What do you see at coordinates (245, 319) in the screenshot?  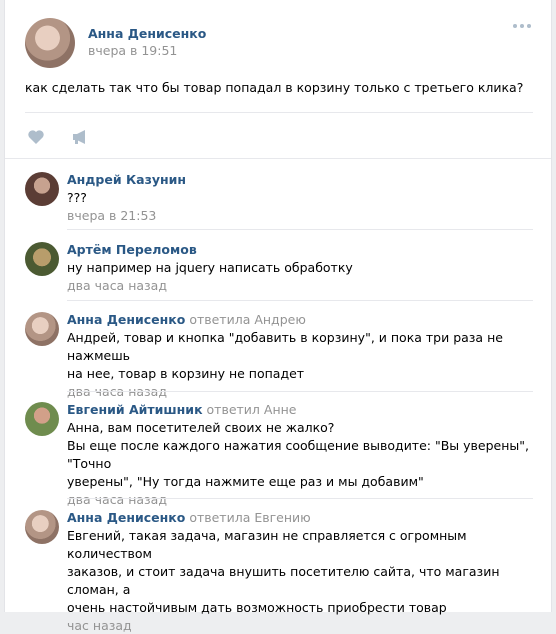 I see `comment-reply-to: ответила Андрею` at bounding box center [245, 319].